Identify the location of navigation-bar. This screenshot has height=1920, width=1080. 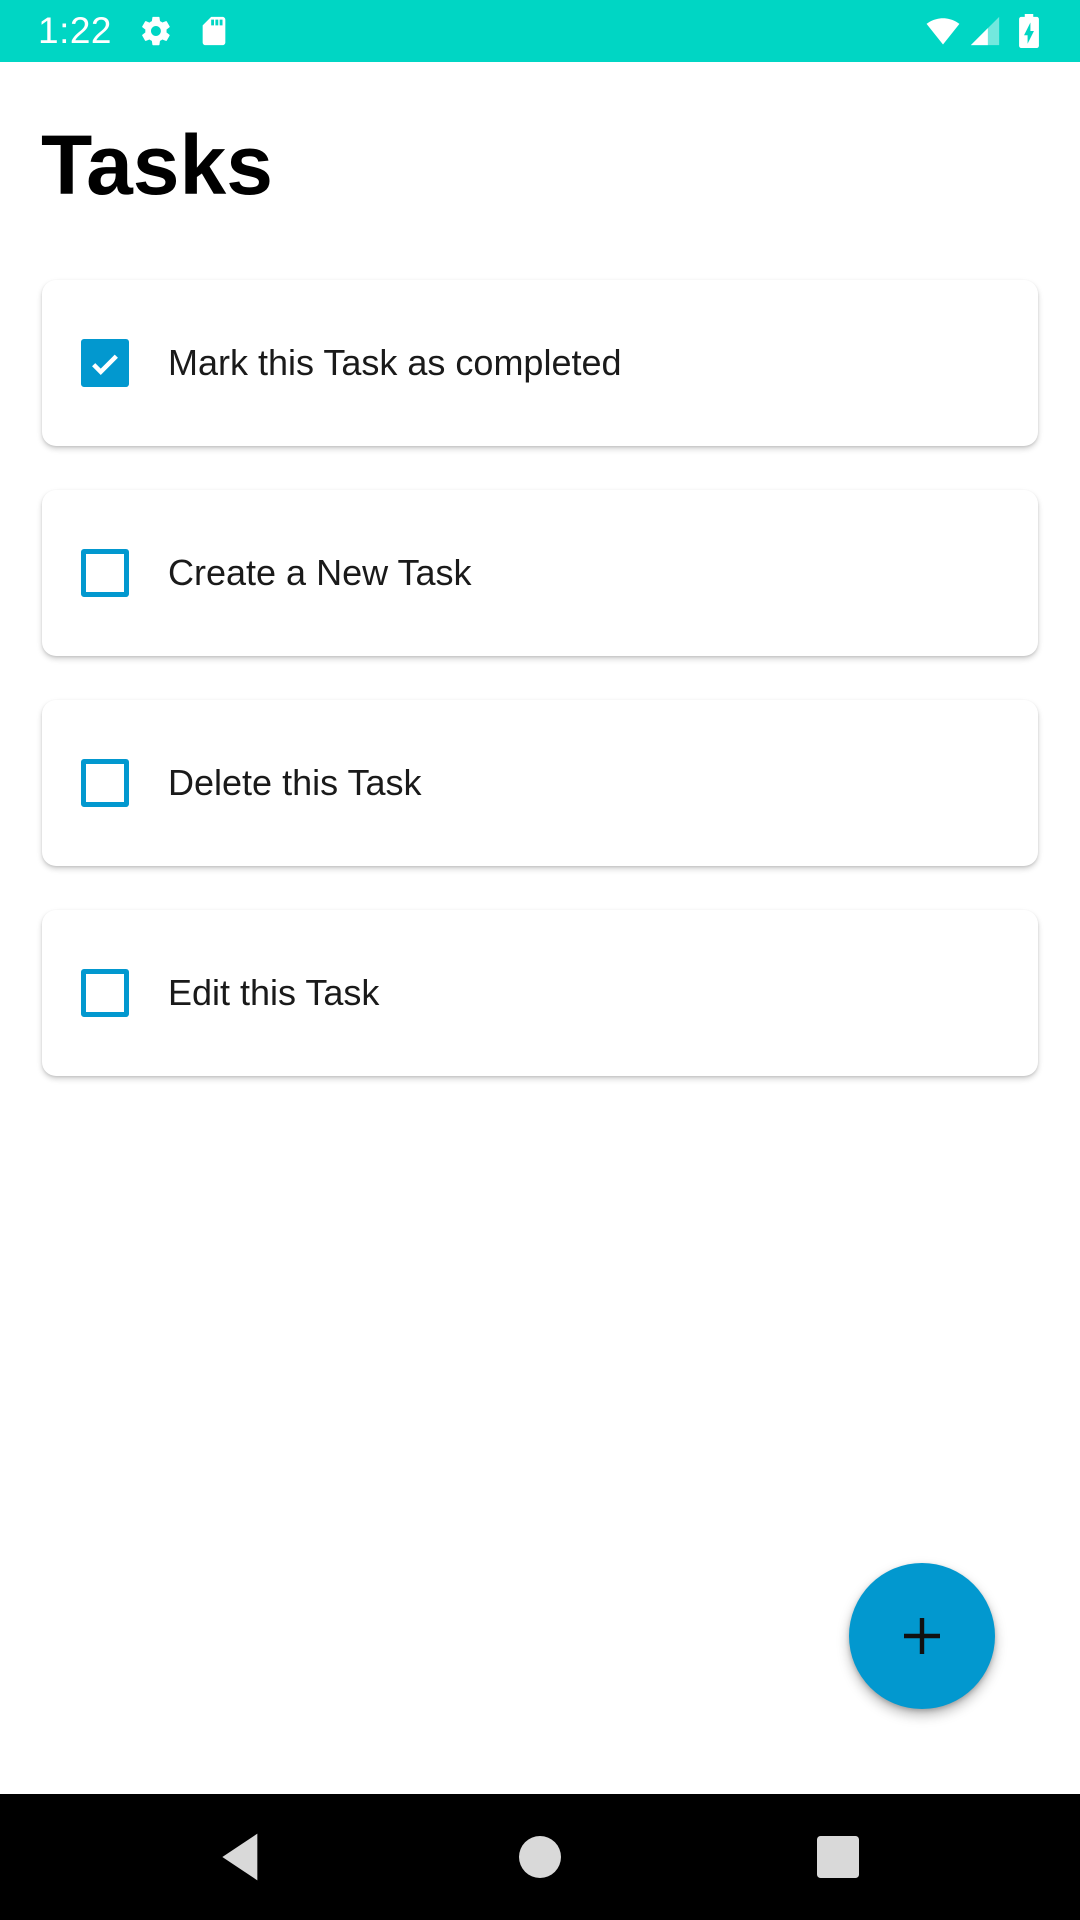
(540, 1857).